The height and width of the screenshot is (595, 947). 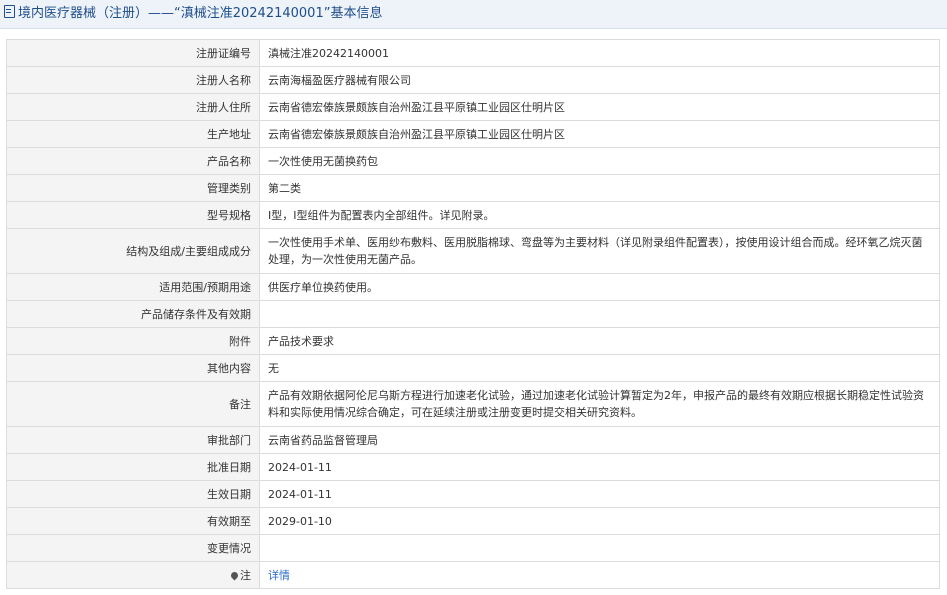 I want to click on row-label: 备注, so click(x=133, y=404).